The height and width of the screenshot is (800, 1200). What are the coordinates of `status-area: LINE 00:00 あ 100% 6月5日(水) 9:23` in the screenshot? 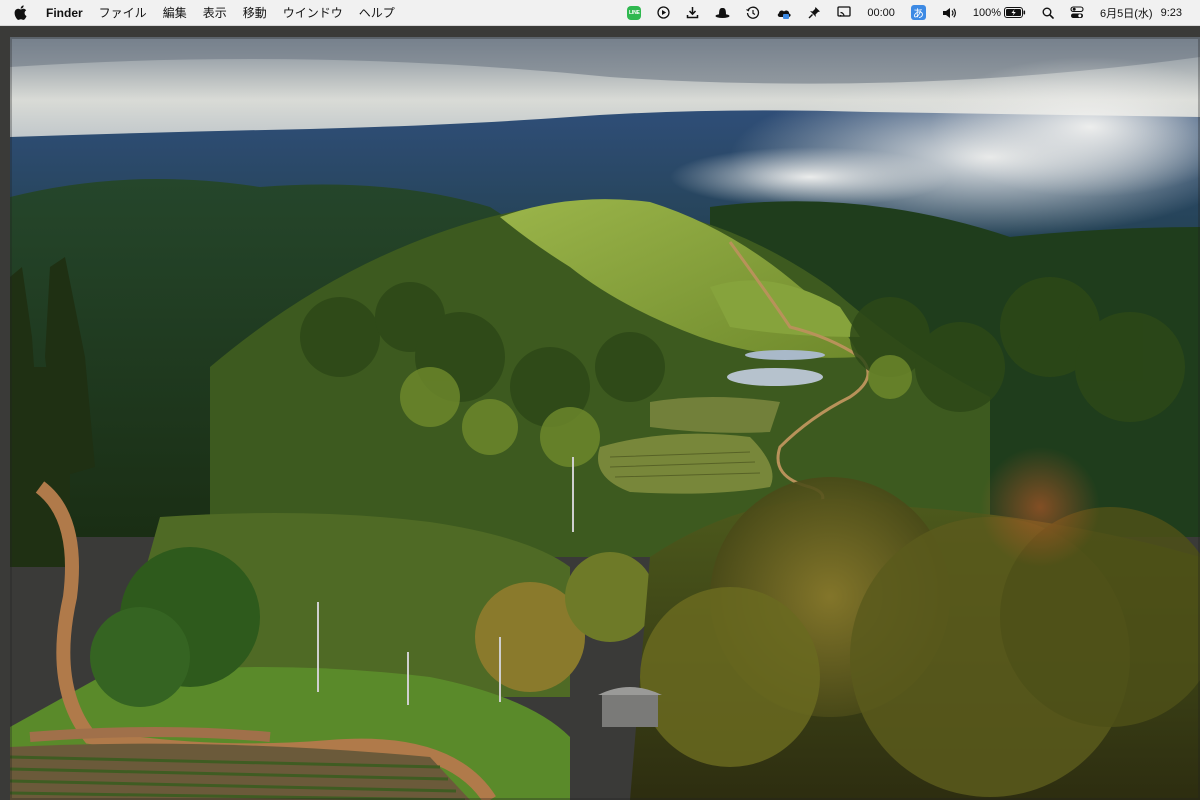 It's located at (909, 12).